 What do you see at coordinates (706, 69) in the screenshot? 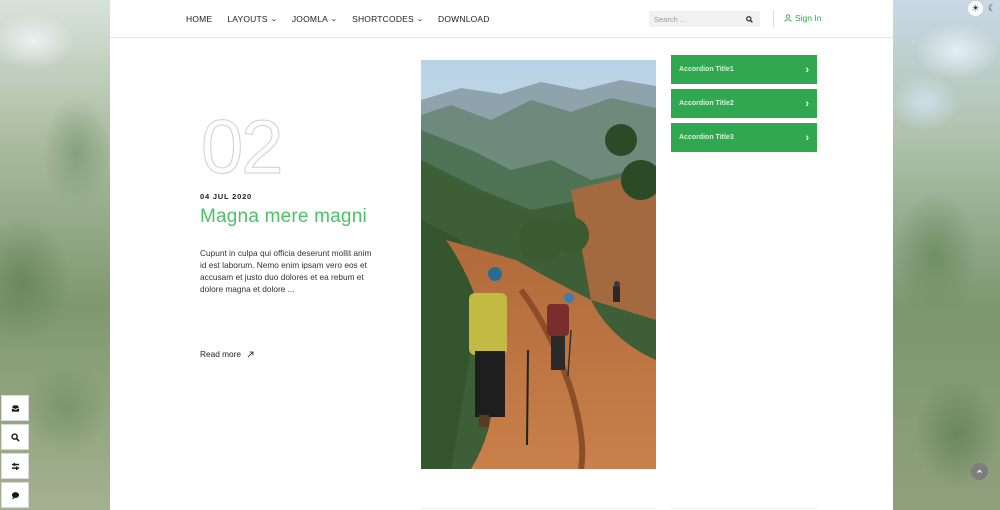
I see `accordion-item-1-label: Accordion Title1` at bounding box center [706, 69].